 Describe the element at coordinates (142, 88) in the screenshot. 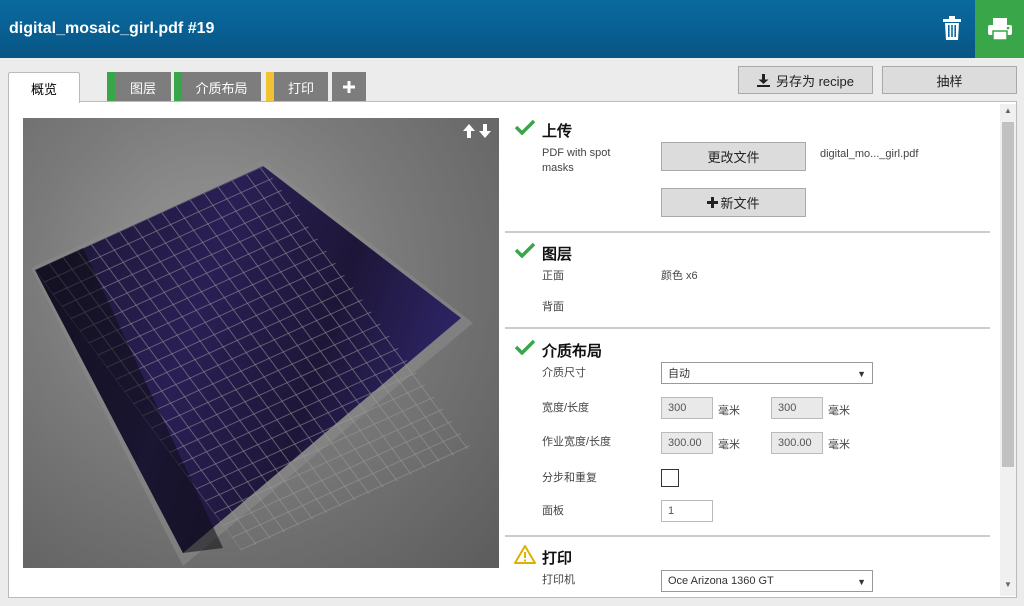

I see `tab-layers-label: 图层` at that location.